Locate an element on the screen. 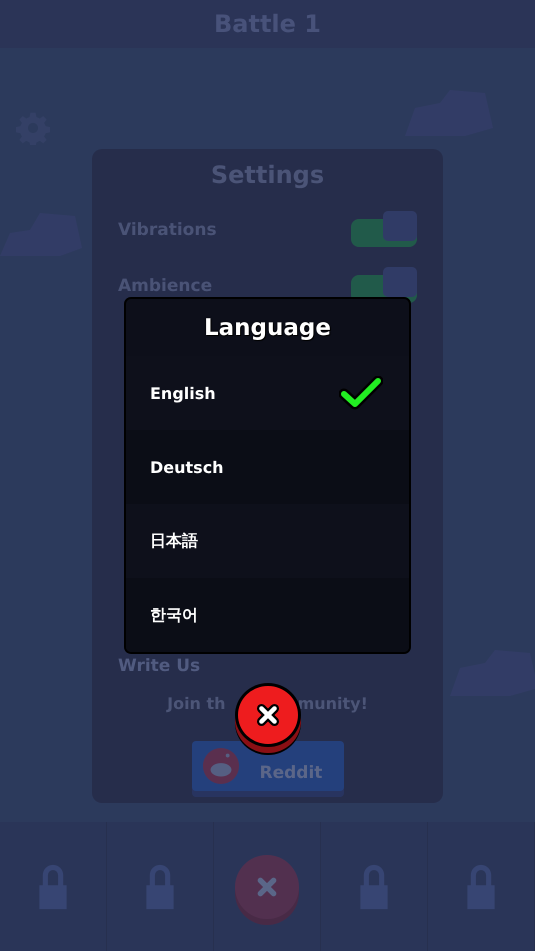 This screenshot has width=535, height=951. language-option: Deutsch is located at coordinates (267, 467).